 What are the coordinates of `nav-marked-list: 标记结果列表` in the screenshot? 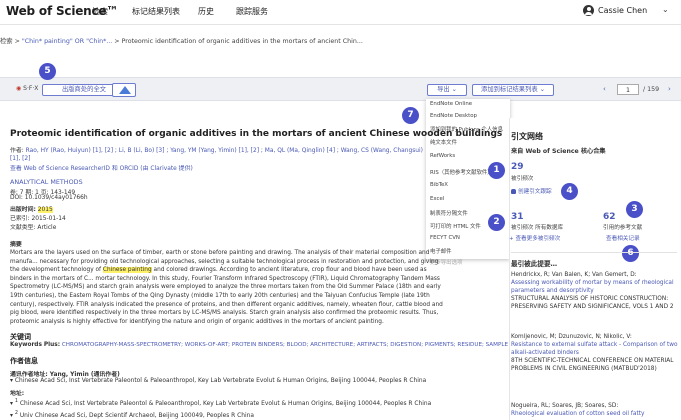 It's located at (156, 11).